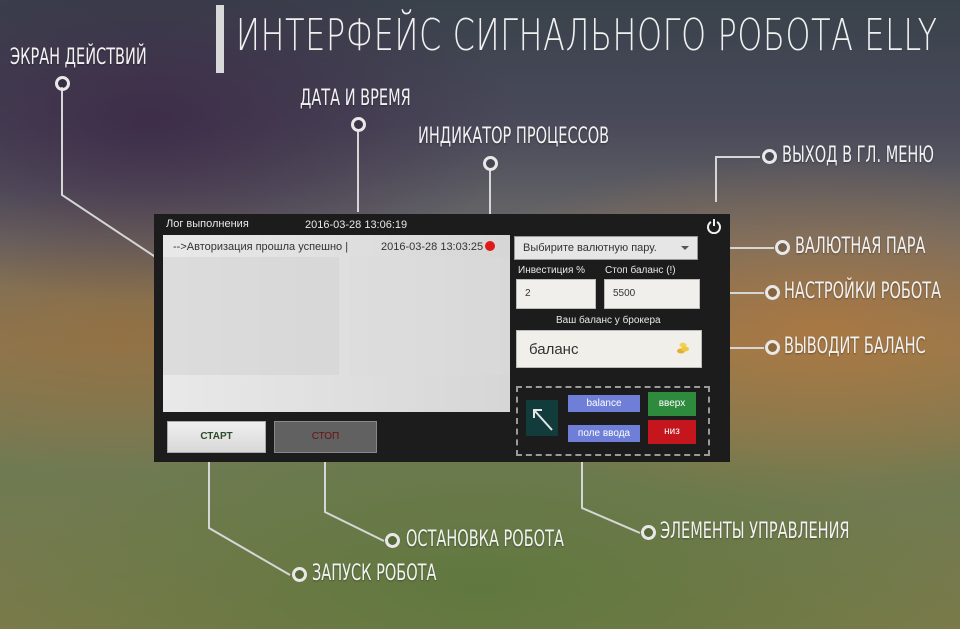  Describe the element at coordinates (858, 155) in the screenshot. I see `callout-exit-menu: ВЫХОД В ГЛ. МЕНЮ` at that location.